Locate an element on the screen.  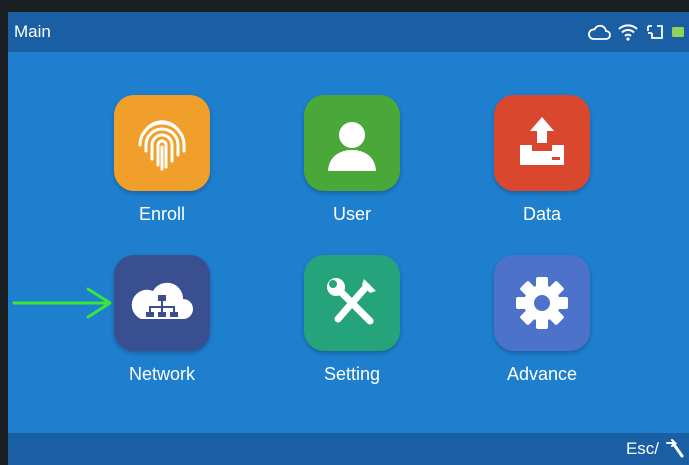
network-icon is located at coordinates (162, 300).